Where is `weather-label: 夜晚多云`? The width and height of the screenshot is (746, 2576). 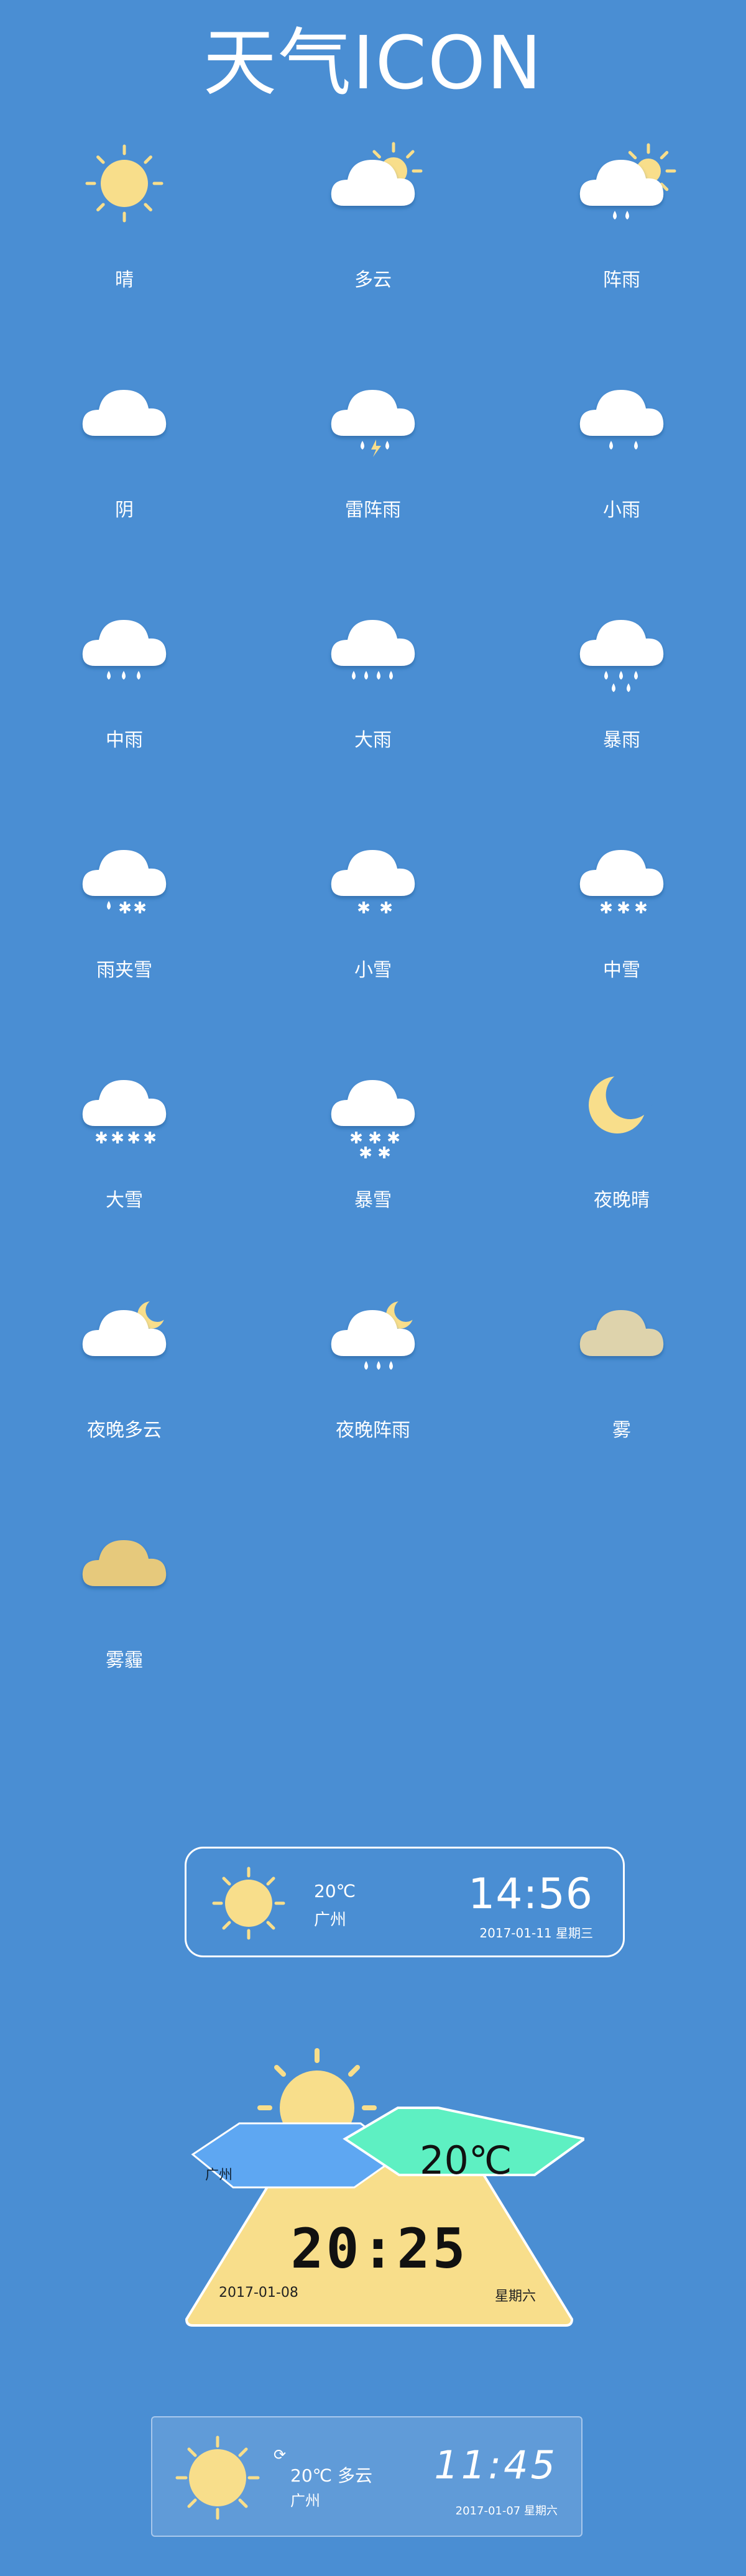 weather-label: 夜晚多云 is located at coordinates (125, 1430).